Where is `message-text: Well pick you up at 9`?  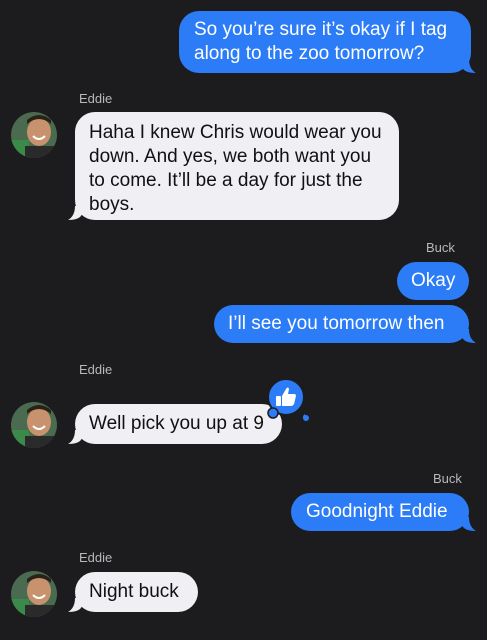 message-text: Well pick you up at 9 is located at coordinates (176, 423).